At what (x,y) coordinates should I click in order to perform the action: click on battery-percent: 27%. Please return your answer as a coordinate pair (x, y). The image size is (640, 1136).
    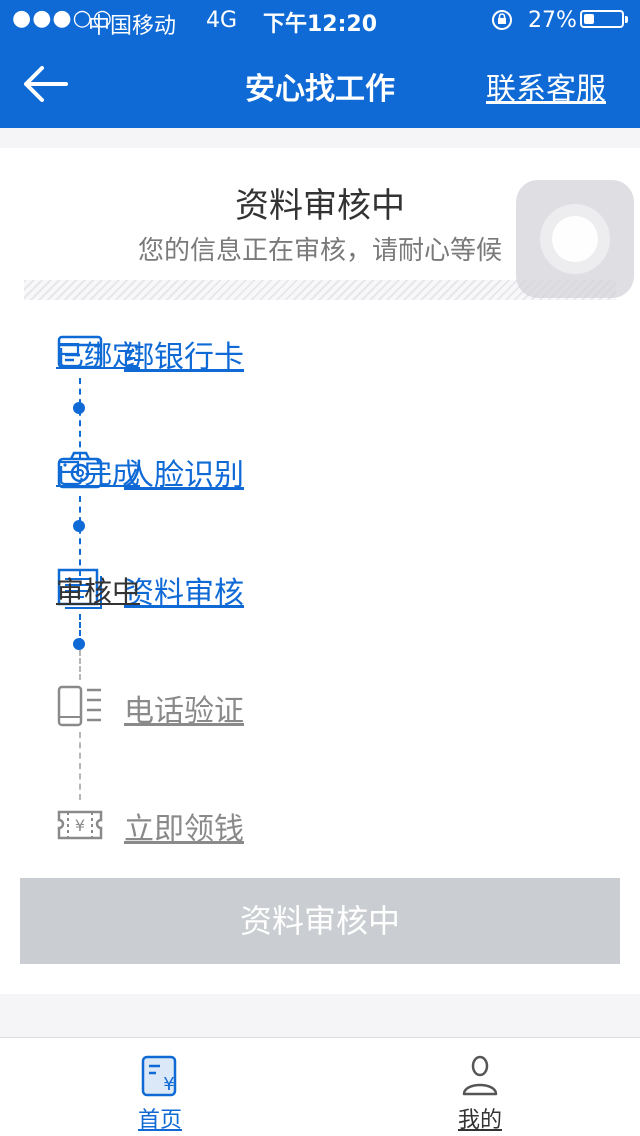
    Looking at the image, I should click on (552, 20).